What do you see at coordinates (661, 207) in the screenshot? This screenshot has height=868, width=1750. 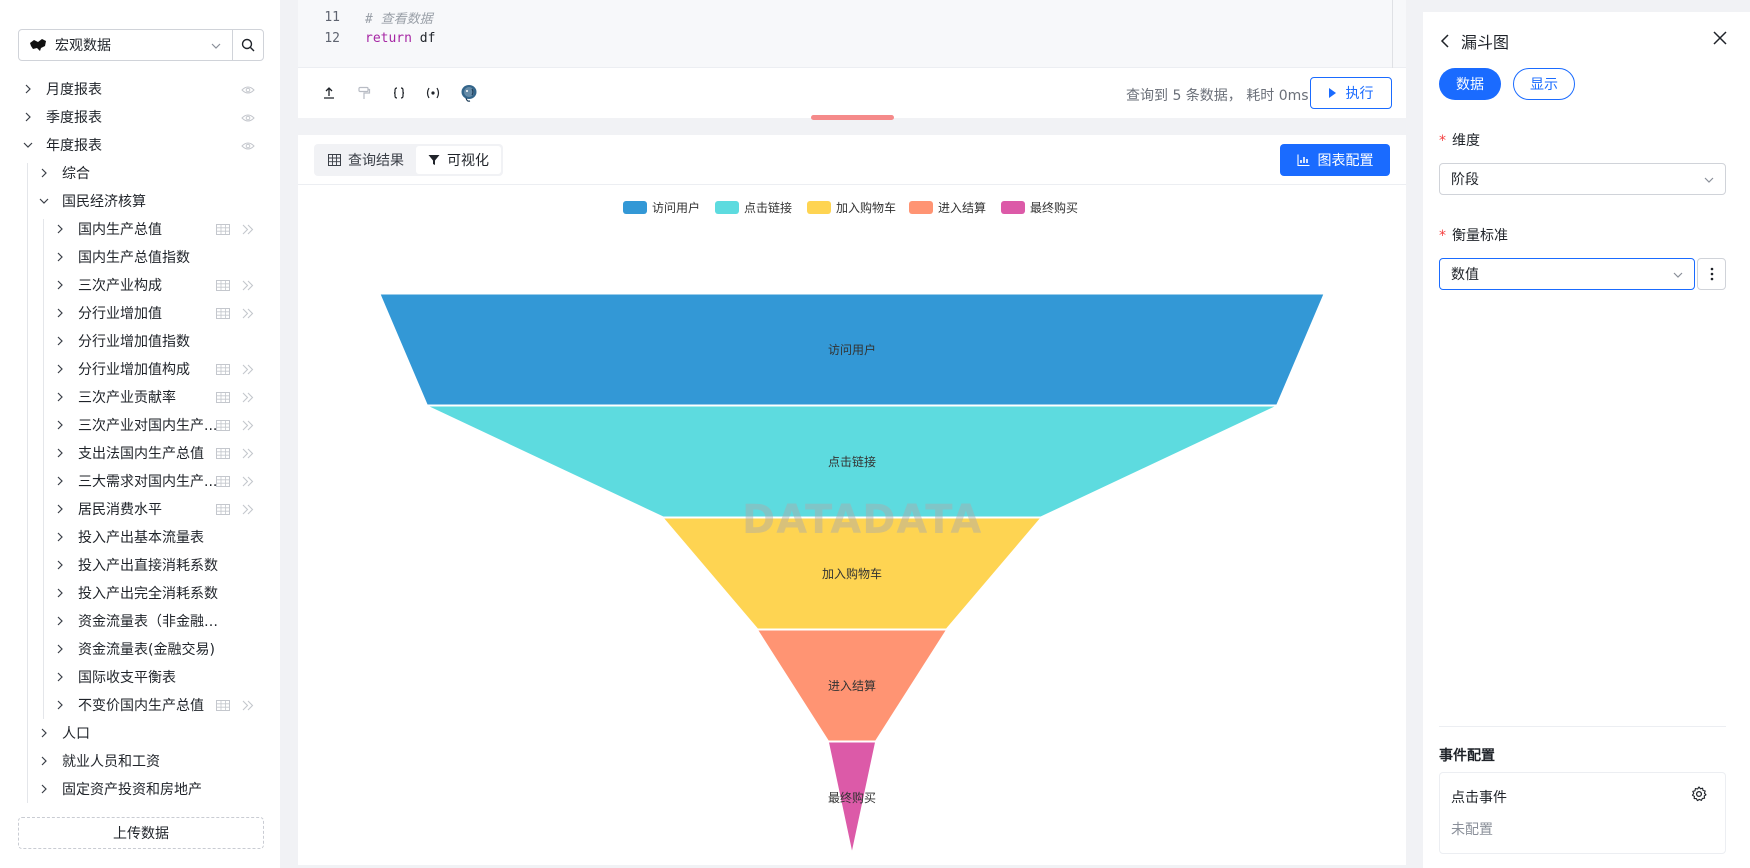 I see `legend-item: 访问用户` at bounding box center [661, 207].